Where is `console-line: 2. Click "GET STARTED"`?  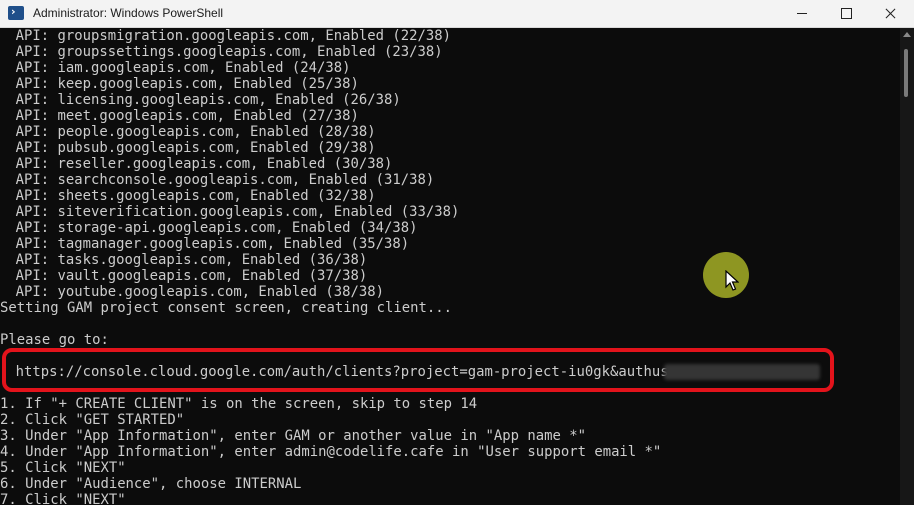
console-line: 2. Click "GET STARTED" is located at coordinates (92, 420).